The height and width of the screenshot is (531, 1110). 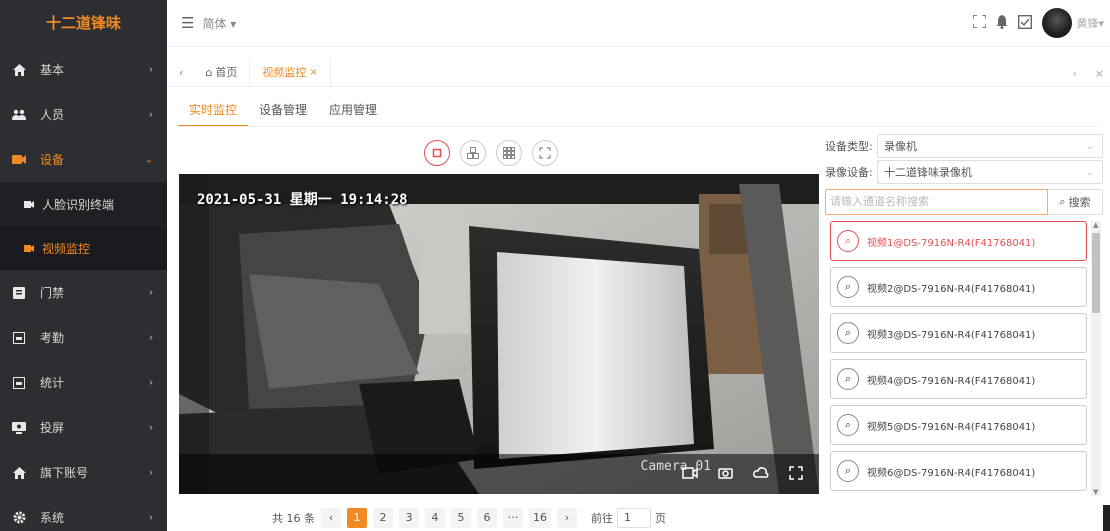 I want to click on record-icon, so click(x=690, y=475).